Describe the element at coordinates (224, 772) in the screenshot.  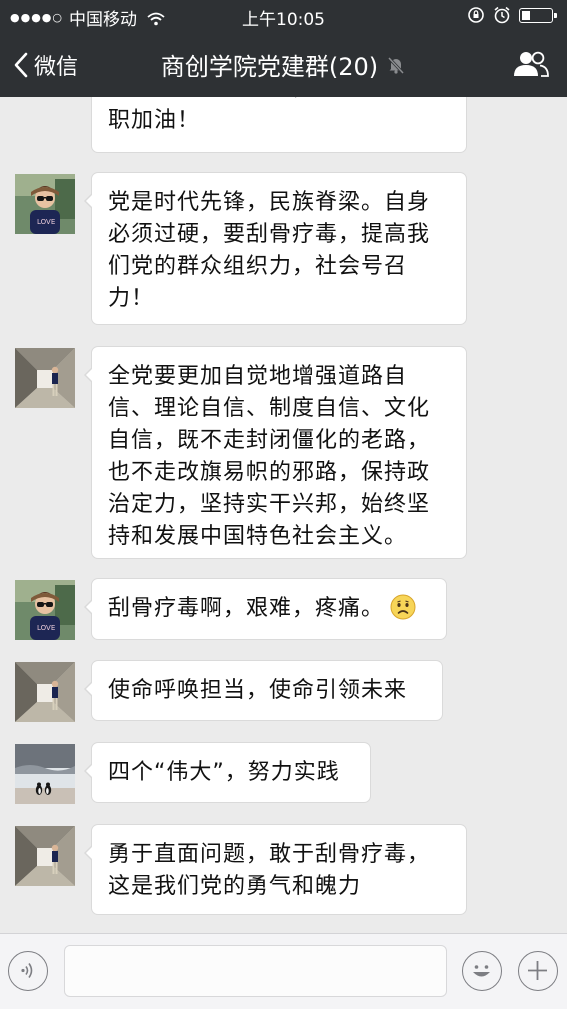
I see `message-text-line: 四个“伟大”，努力实践` at that location.